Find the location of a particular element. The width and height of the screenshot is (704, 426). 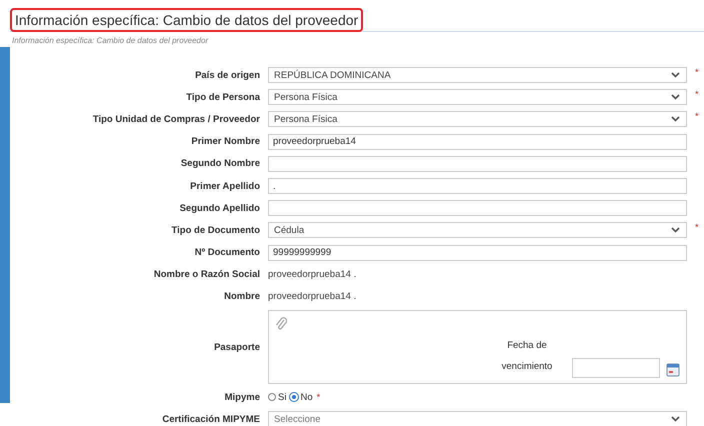

field-label: Nombre is located at coordinates (241, 296).